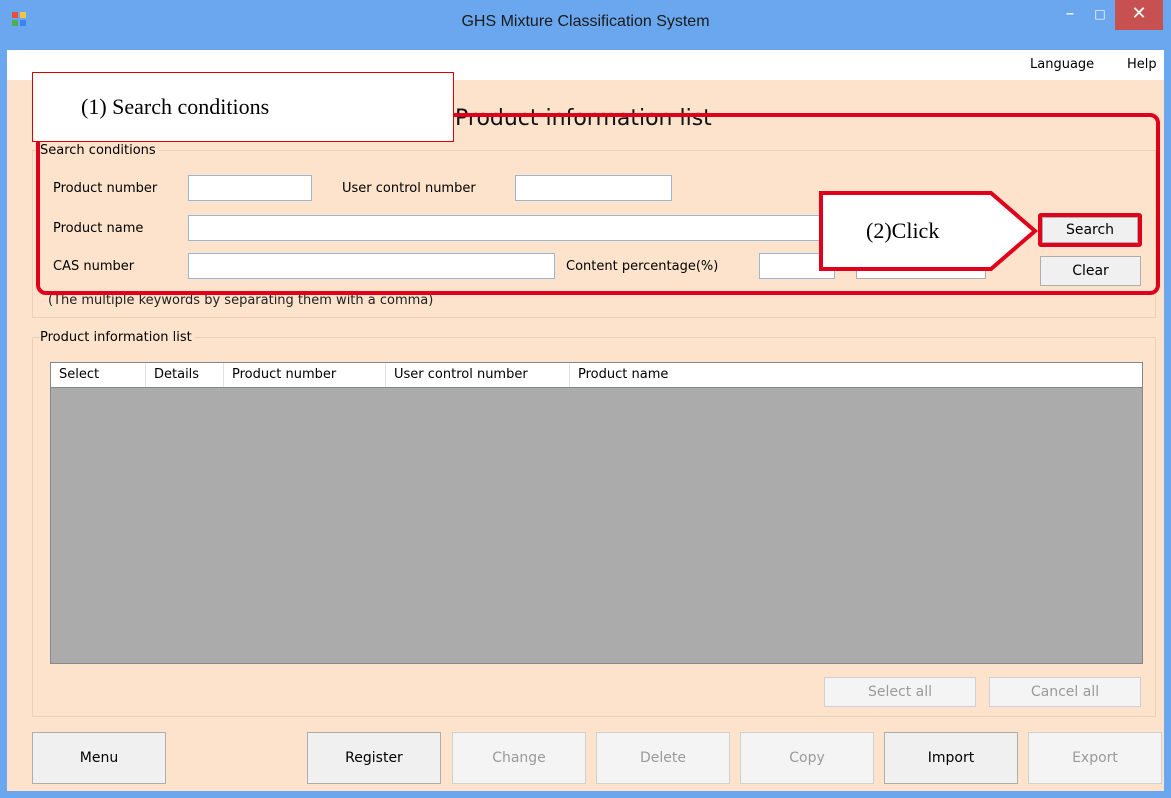 Image resolution: width=1171 pixels, height=798 pixels. I want to click on change-button: Change, so click(519, 758).